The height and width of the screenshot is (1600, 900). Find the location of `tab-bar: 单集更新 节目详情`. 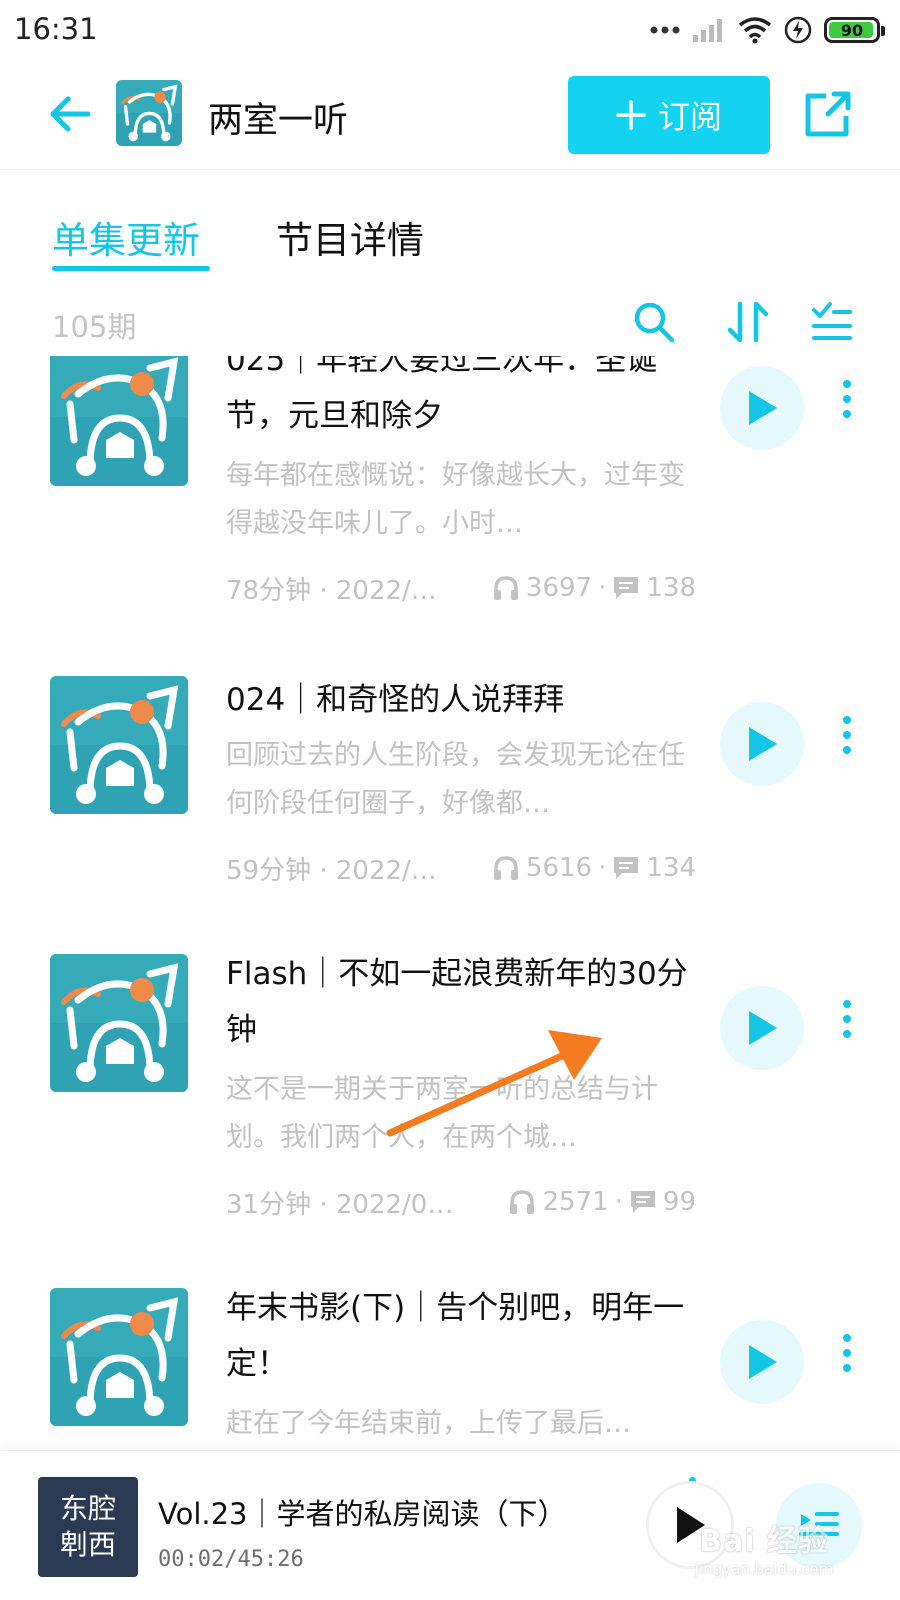

tab-bar: 单集更新 节目详情 is located at coordinates (450, 225).